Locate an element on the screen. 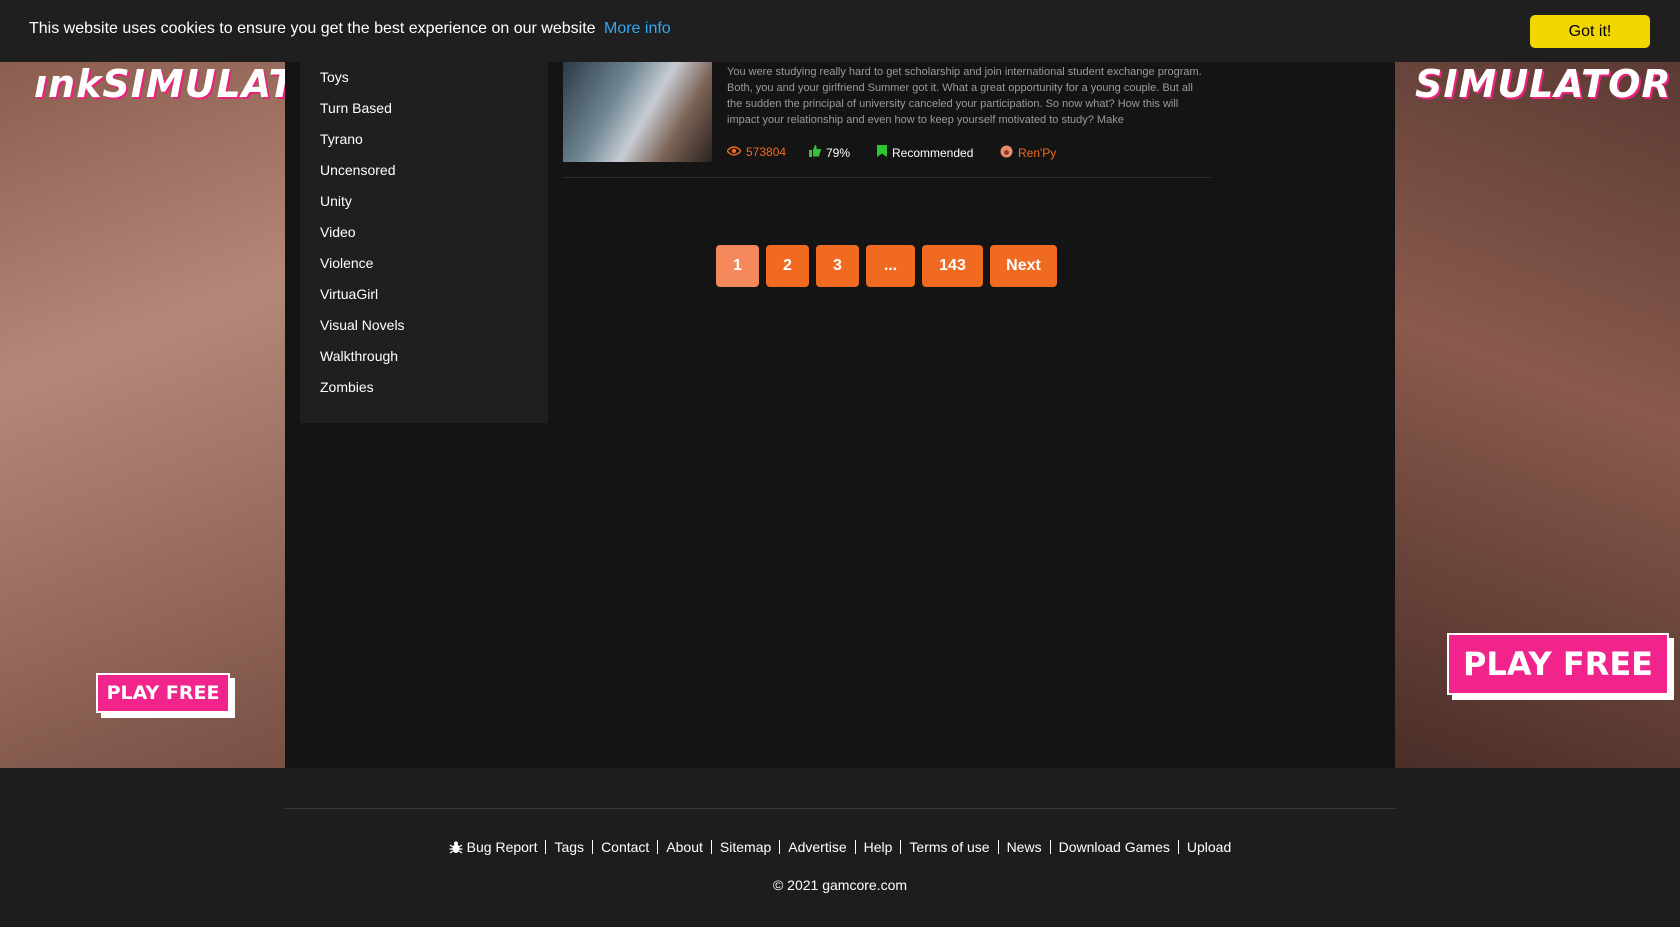 This screenshot has height=927, width=1680. footer-link-contact: Contact is located at coordinates (625, 847).